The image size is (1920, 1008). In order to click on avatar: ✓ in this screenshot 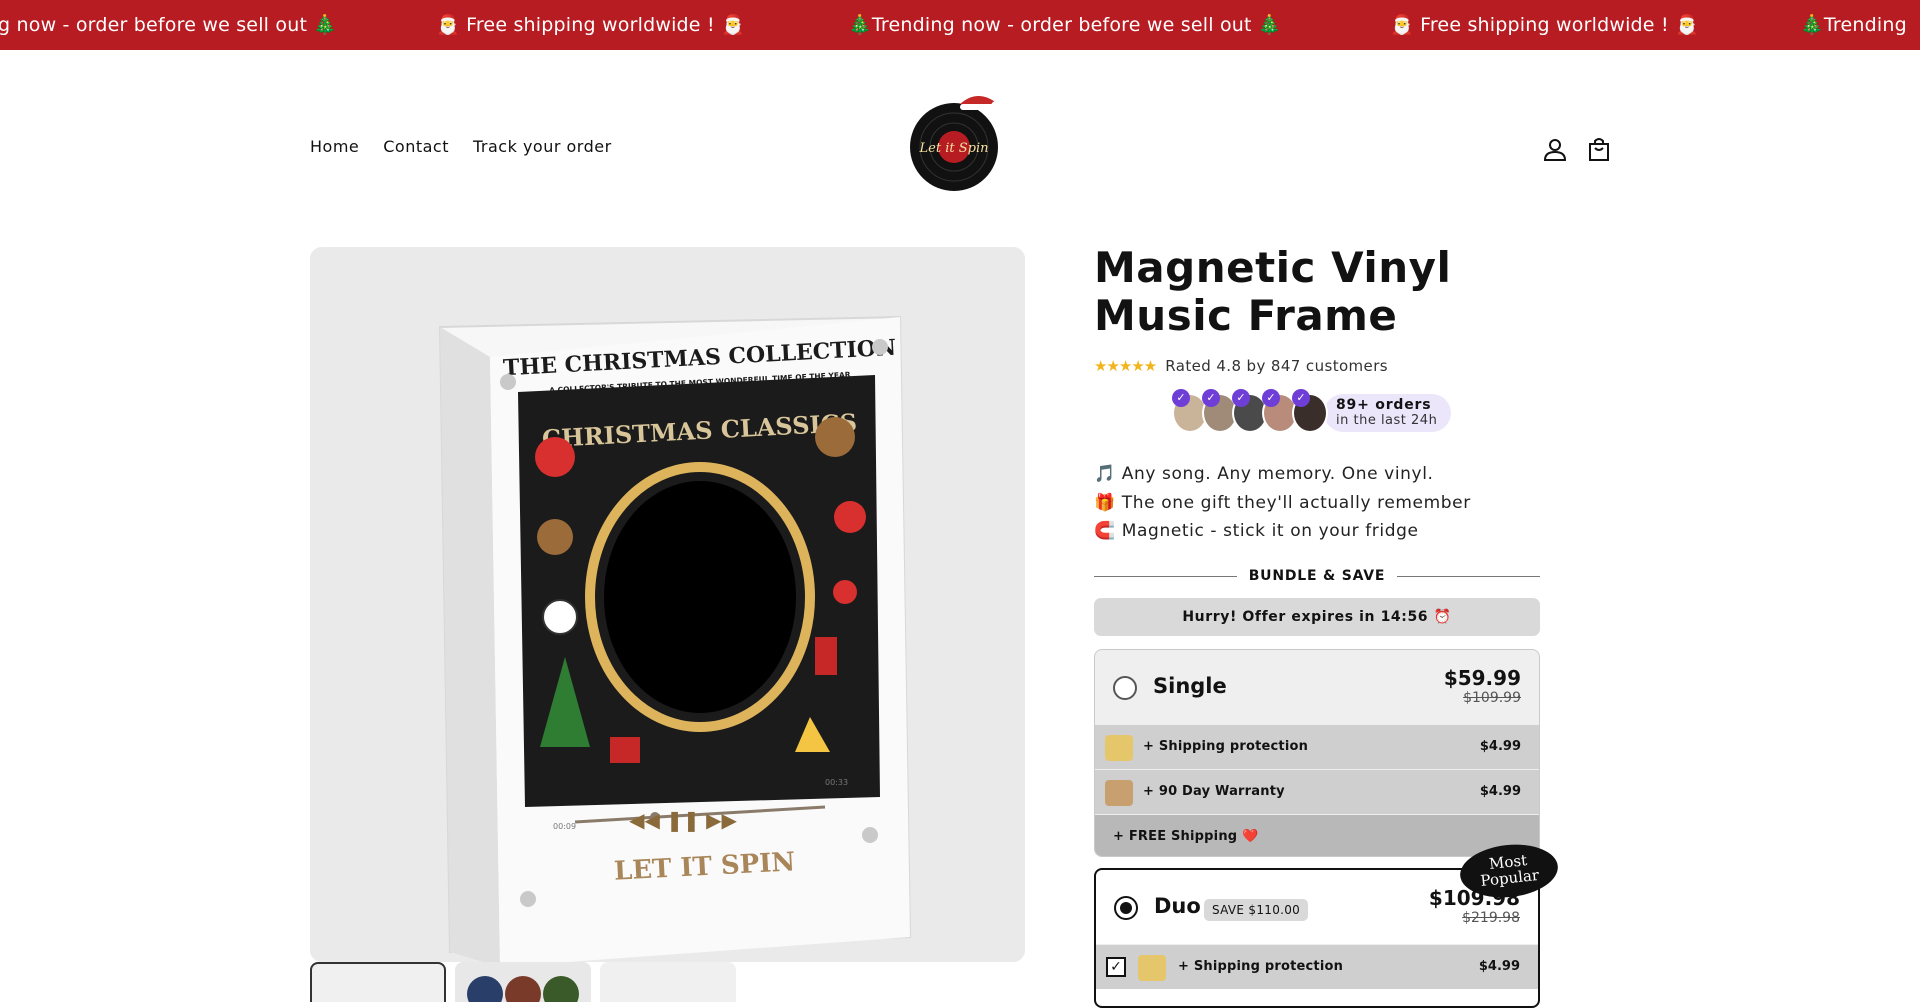, I will do `click(1310, 411)`.